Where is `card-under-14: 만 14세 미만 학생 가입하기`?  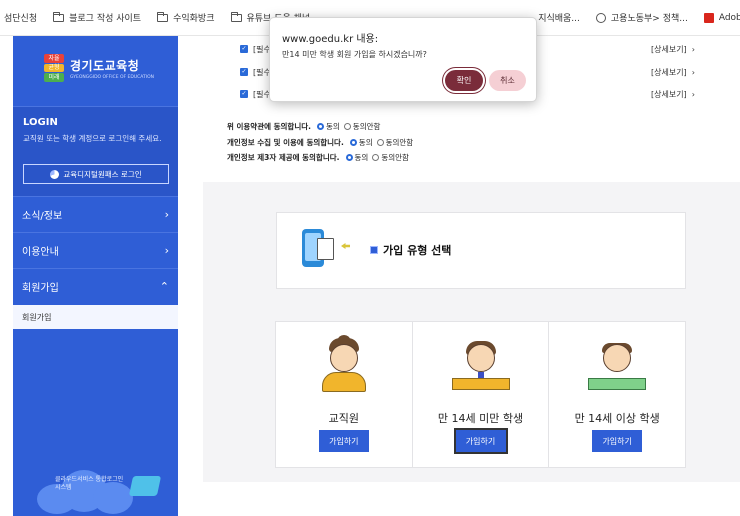 card-under-14: 만 14세 미만 학생 가입하기 is located at coordinates (481, 394).